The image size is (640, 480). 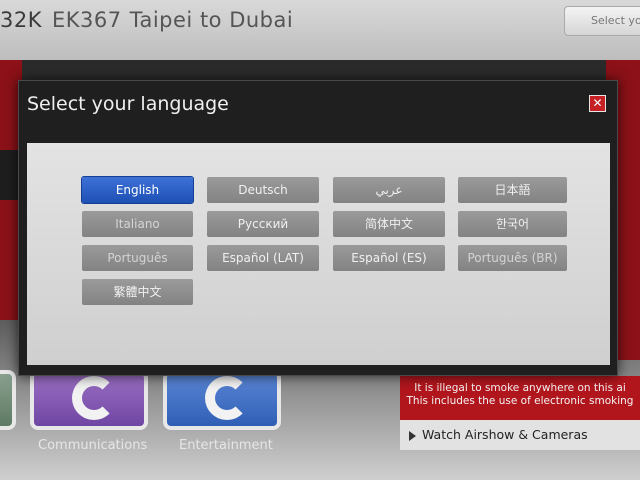 I want to click on watch-airshow-link: Watch Airshow & Cameras, so click(x=520, y=435).